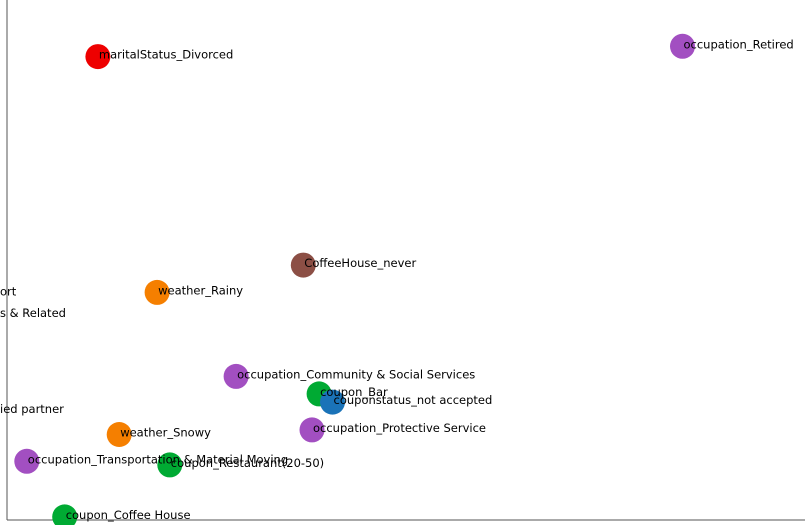 The height and width of the screenshot is (525, 805). What do you see at coordinates (399, 428) in the screenshot?
I see `point-label: occupation_Protective Service` at bounding box center [399, 428].